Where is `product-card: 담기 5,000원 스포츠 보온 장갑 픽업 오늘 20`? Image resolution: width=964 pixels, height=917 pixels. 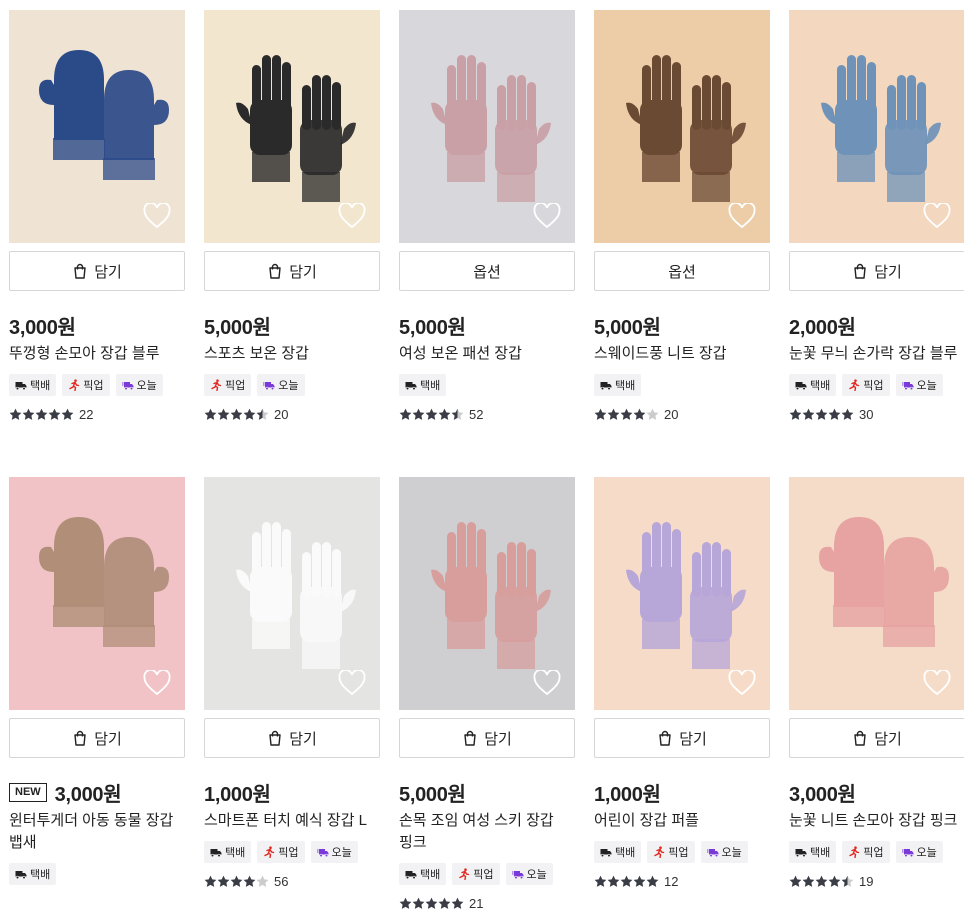
product-card: 담기 5,000원 스포츠 보온 장갑 픽업 오늘 20 is located at coordinates (292, 216).